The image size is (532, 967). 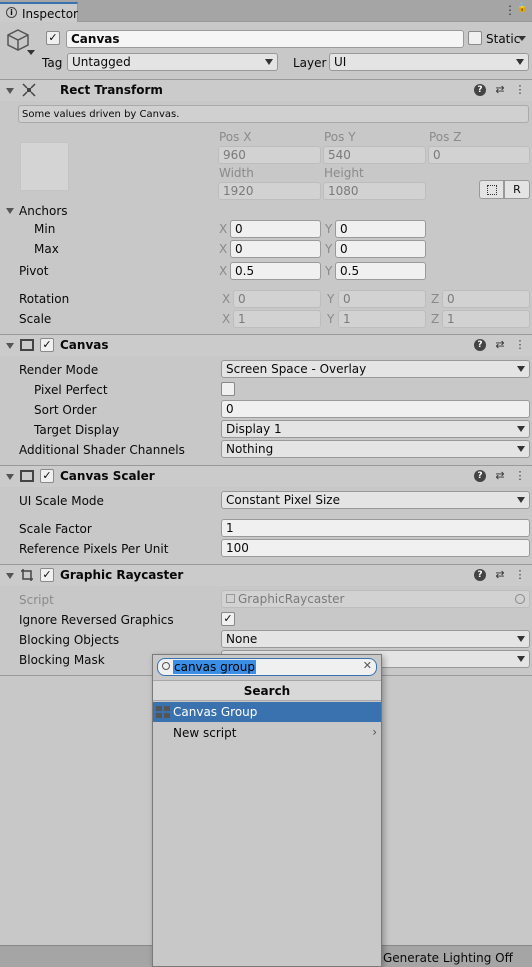 What do you see at coordinates (375, 409) in the screenshot?
I see `sort-order-input: 0` at bounding box center [375, 409].